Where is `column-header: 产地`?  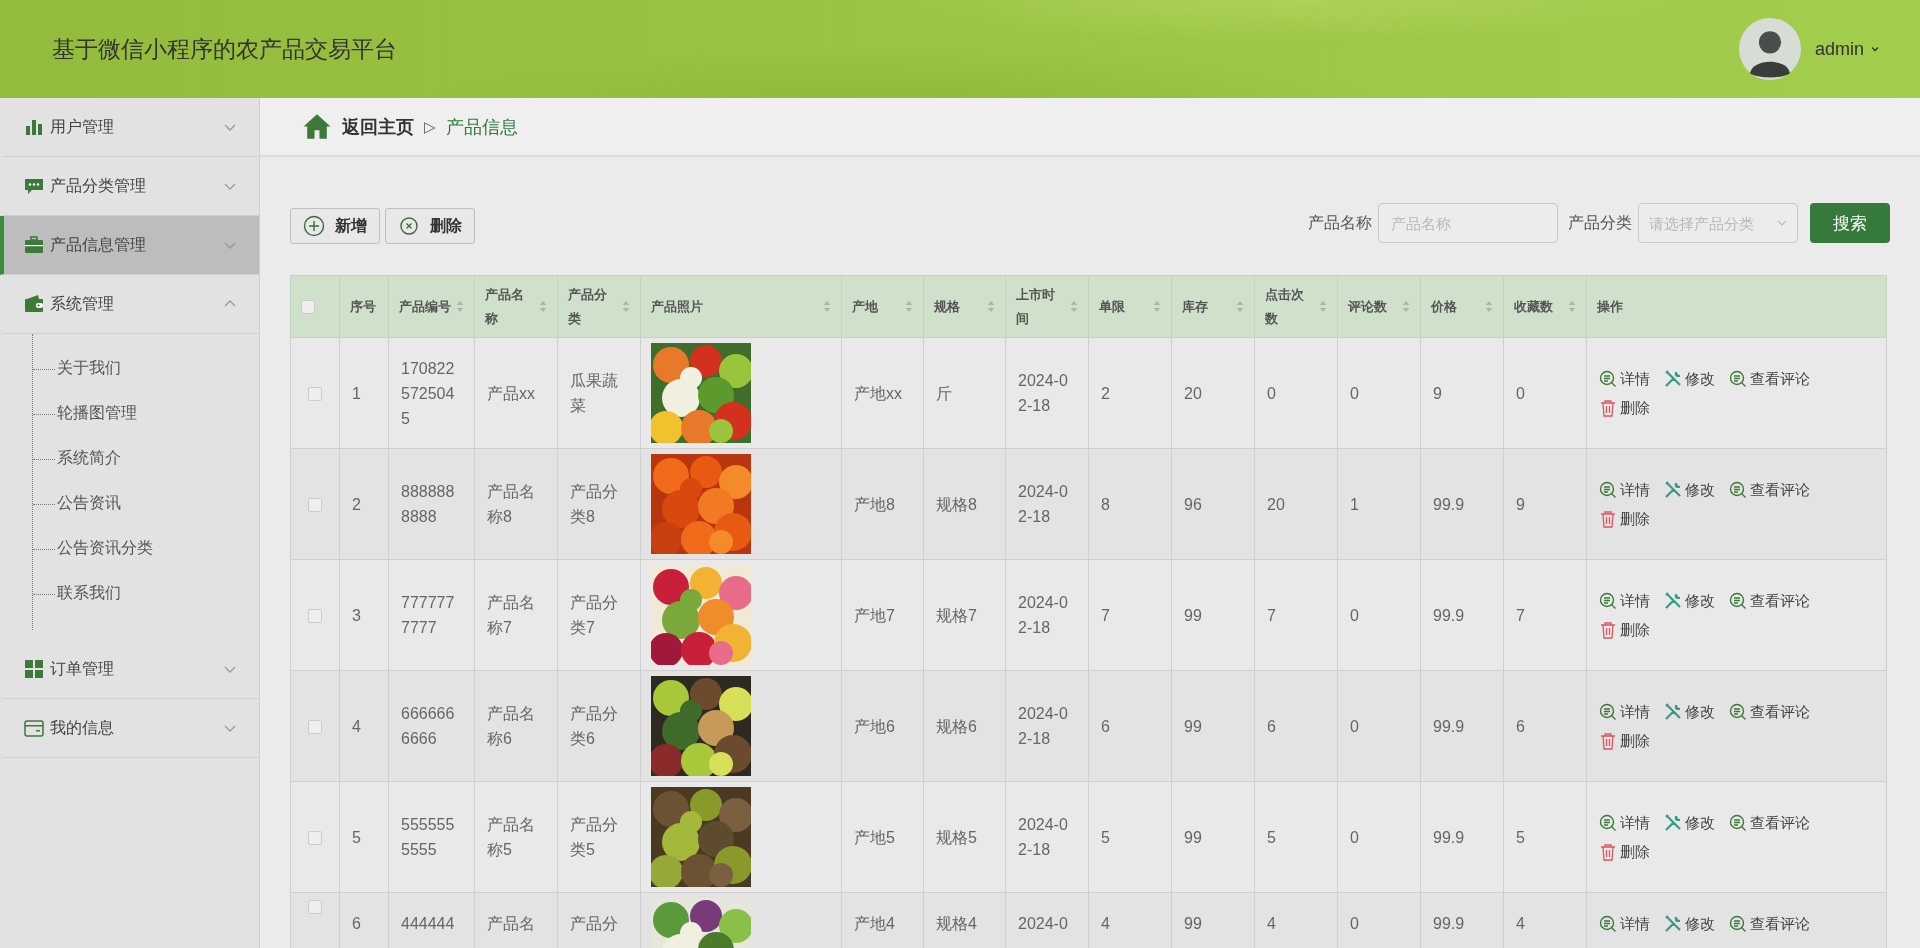 column-header: 产地 is located at coordinates (865, 306).